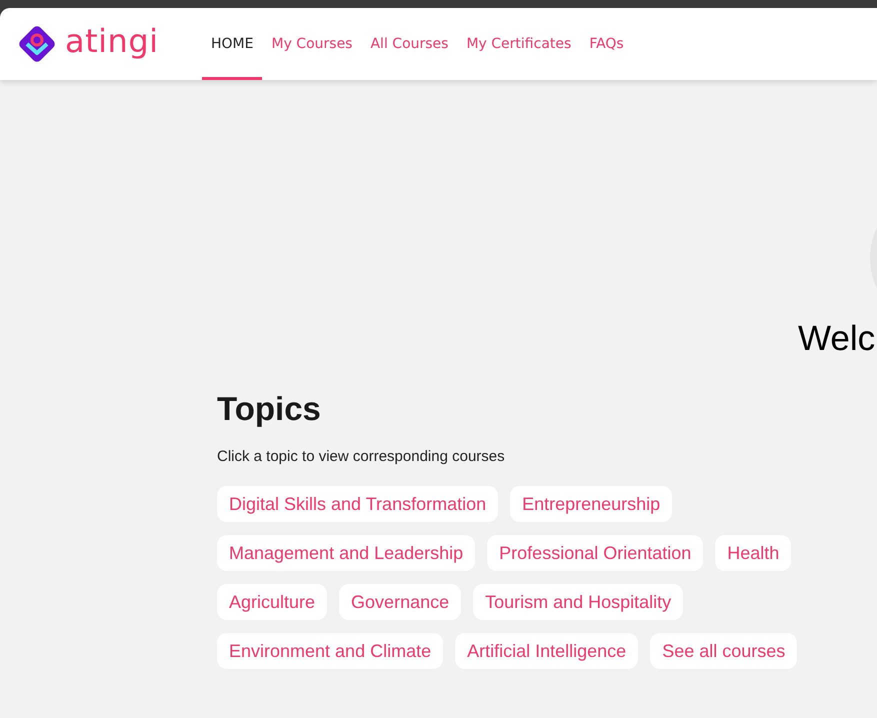 This screenshot has height=718, width=877. I want to click on welcome-heading: Welc, so click(837, 339).